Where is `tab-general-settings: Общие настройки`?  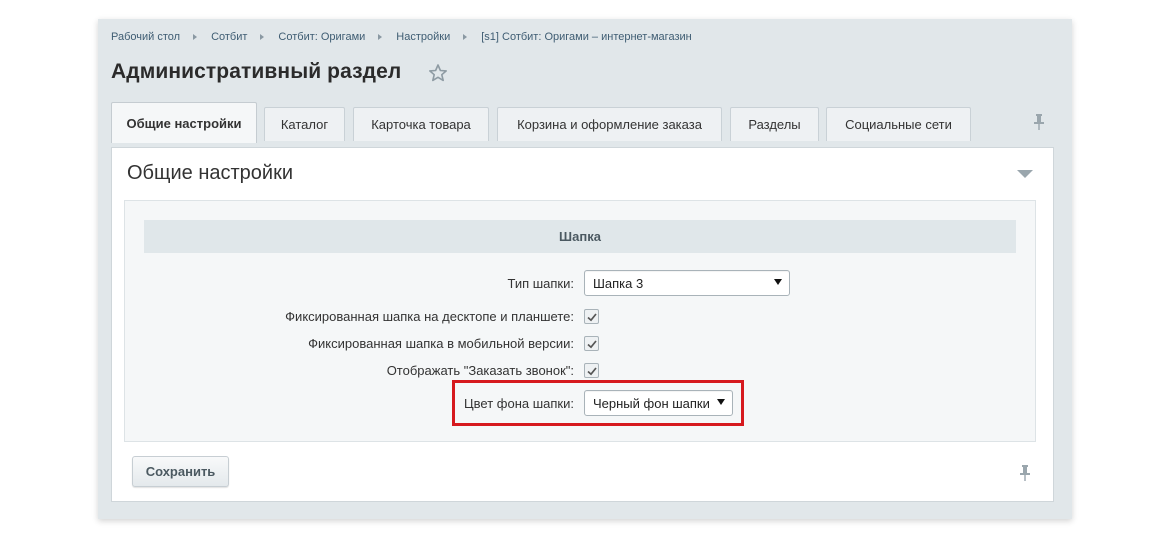
tab-general-settings: Общие настройки is located at coordinates (184, 122).